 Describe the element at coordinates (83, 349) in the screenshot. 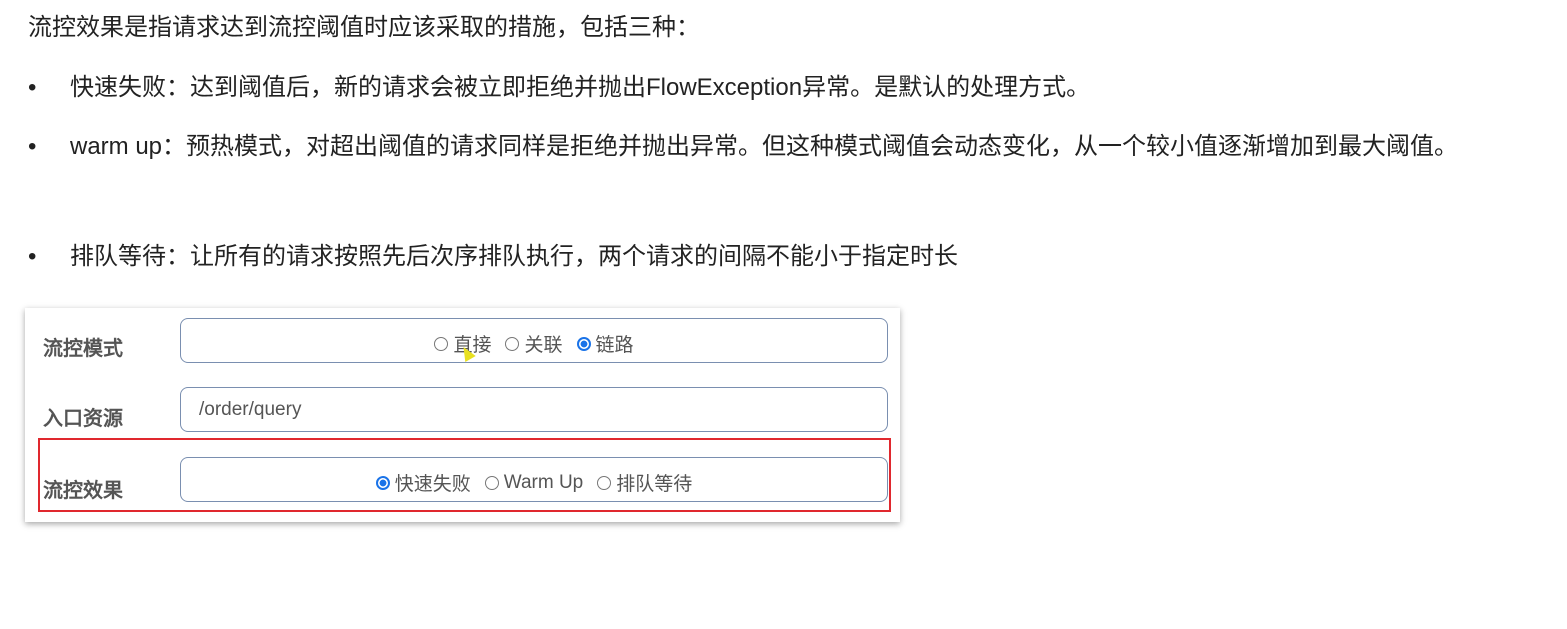

I see `mode-label: 流控模式` at that location.